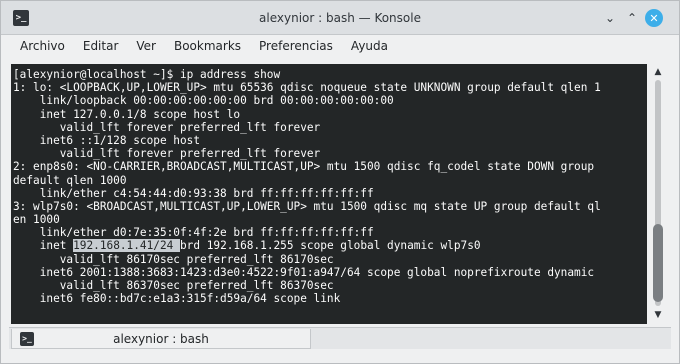 This screenshot has height=364, width=680. What do you see at coordinates (36, 220) in the screenshot?
I see `terminal-line: en 1000` at bounding box center [36, 220].